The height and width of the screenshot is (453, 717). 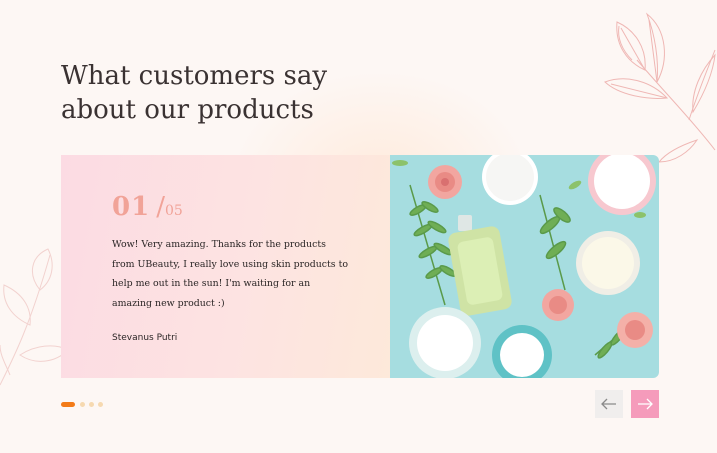 I want to click on section-title: What customers say about our products, so click(x=194, y=93).